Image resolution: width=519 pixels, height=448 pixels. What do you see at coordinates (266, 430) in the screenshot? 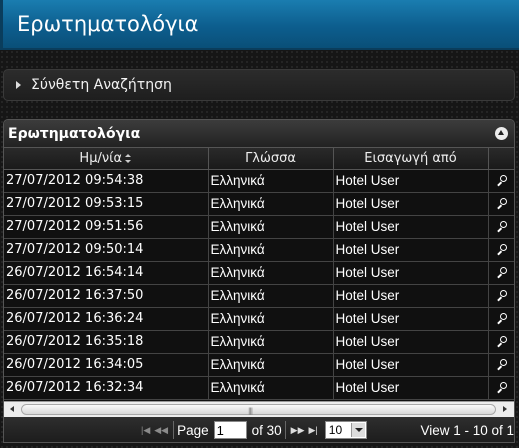
I see `page-count-label: of 30` at bounding box center [266, 430].